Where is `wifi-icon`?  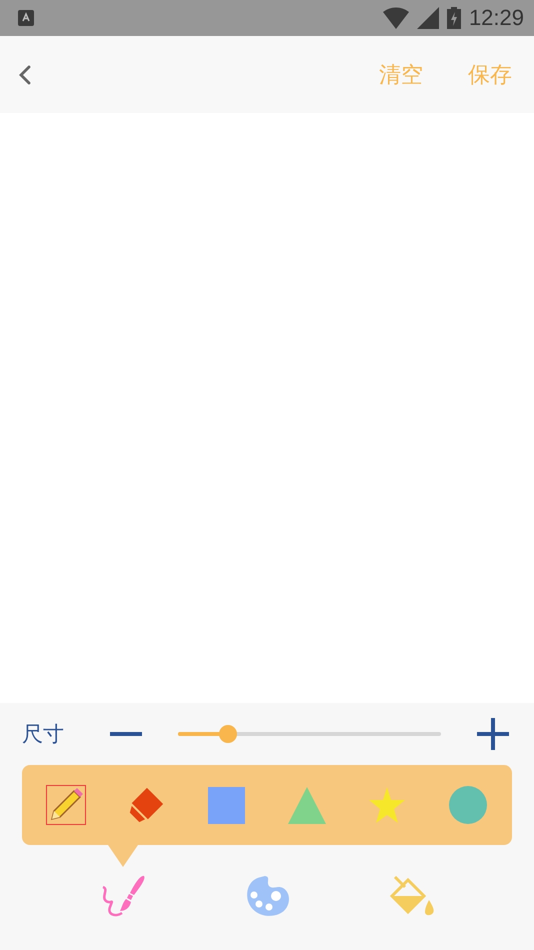 wifi-icon is located at coordinates (395, 18).